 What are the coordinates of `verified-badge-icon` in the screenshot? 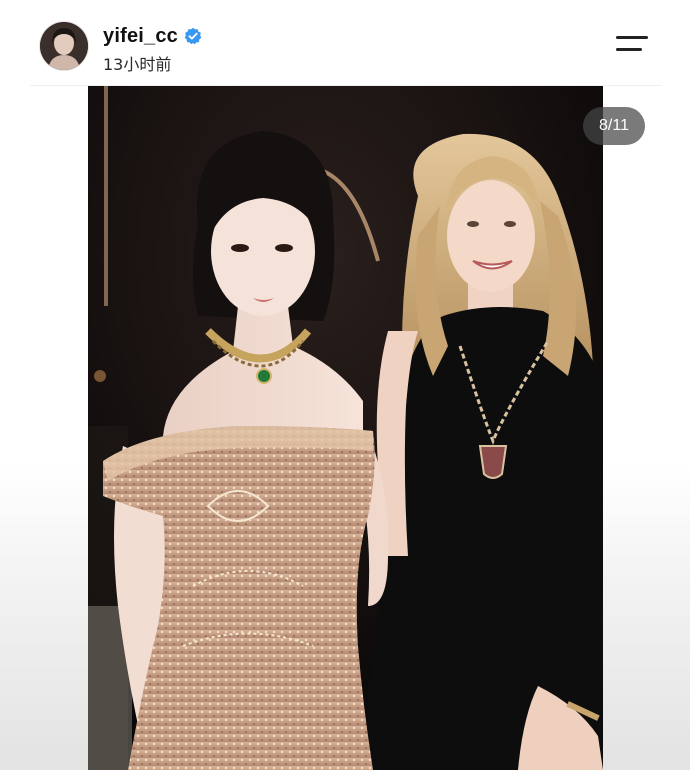 It's located at (193, 36).